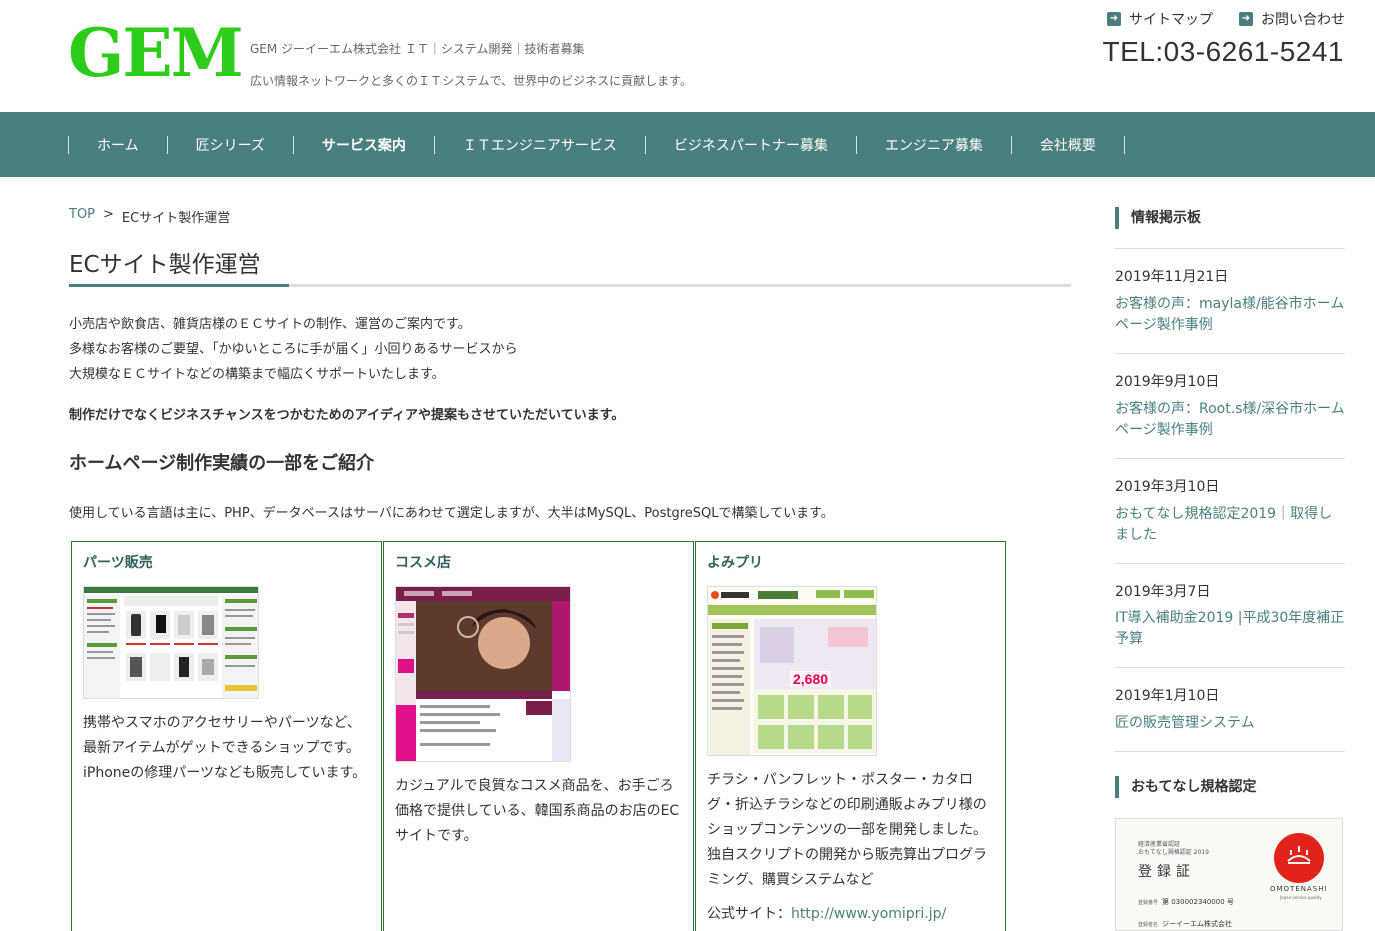  I want to click on site-logo: GEM, so click(156, 53).